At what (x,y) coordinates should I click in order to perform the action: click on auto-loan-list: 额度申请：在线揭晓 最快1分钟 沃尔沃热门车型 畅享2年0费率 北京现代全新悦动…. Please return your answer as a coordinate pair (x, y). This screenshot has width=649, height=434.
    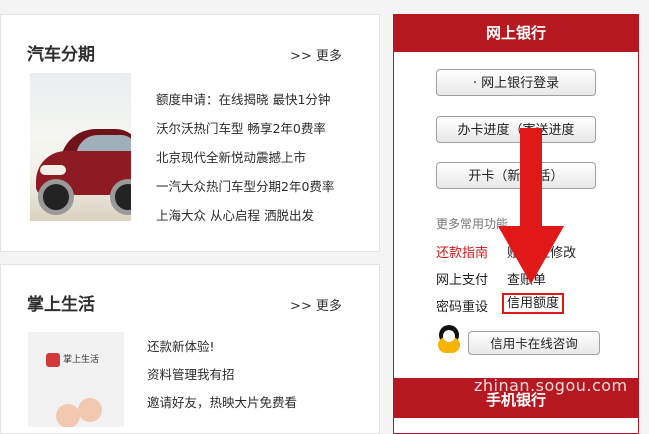
    Looking at the image, I should click on (245, 162).